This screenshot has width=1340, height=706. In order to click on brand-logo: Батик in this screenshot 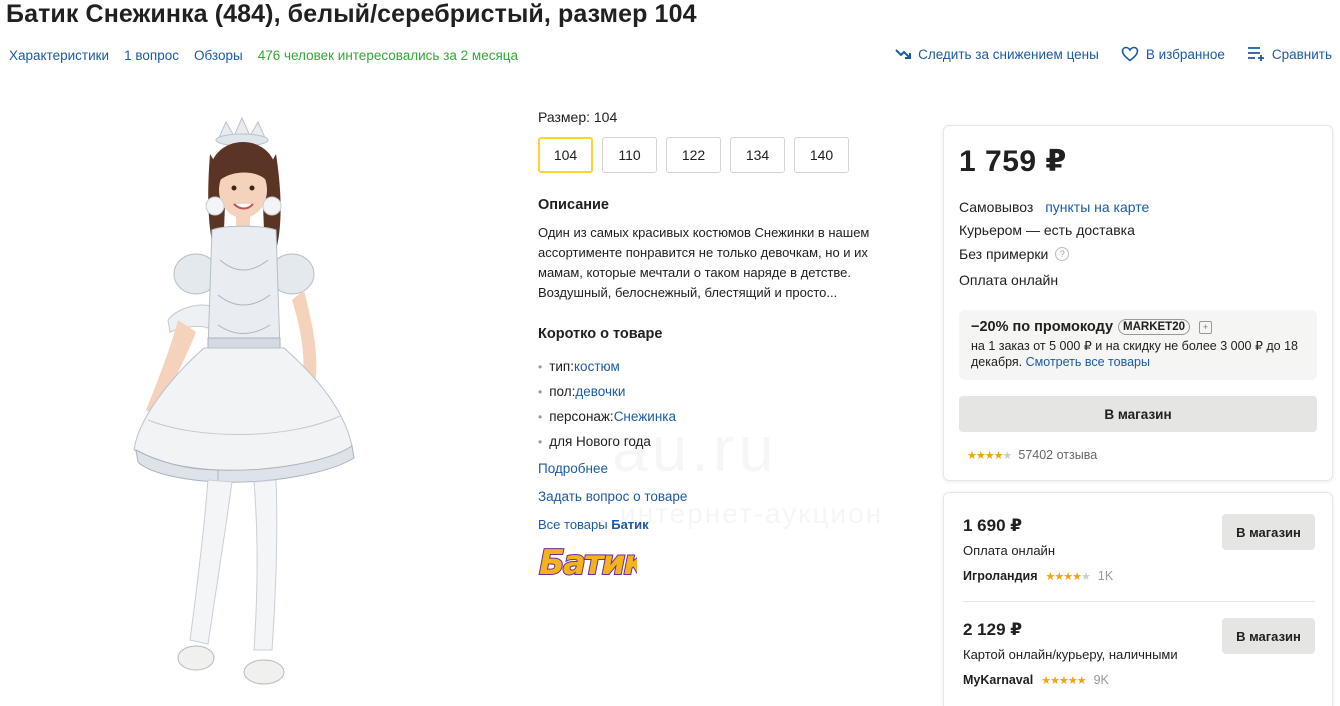, I will do `click(587, 560)`.